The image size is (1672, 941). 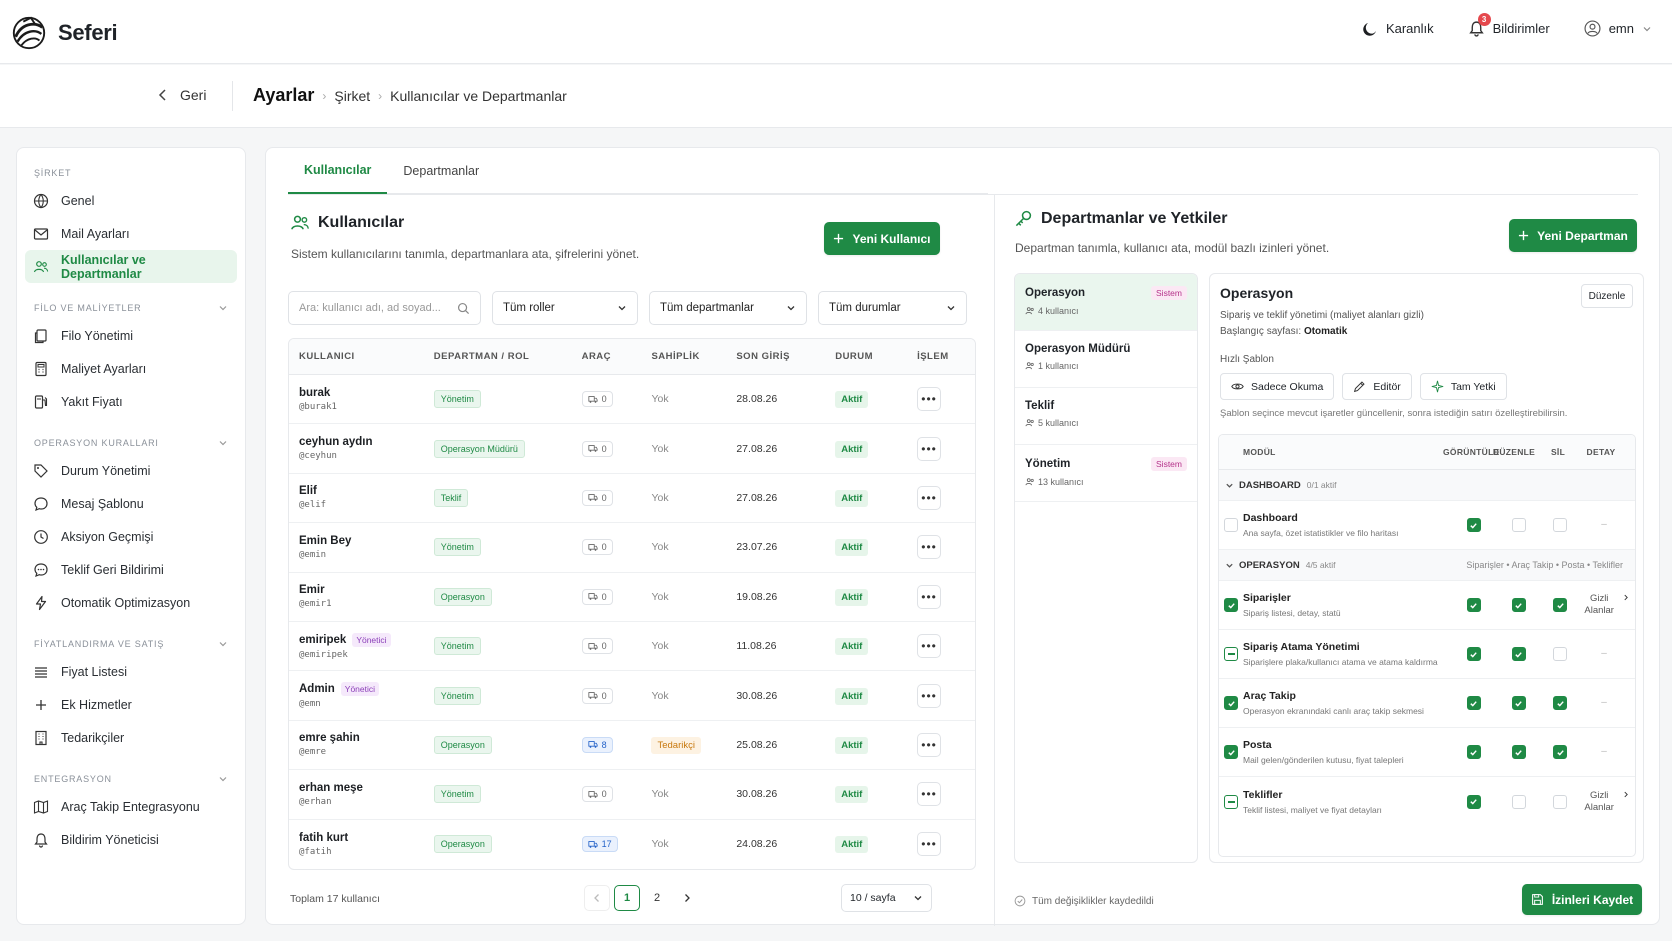 What do you see at coordinates (1607, 296) in the screenshot?
I see `edit-department-button: Düzenle` at bounding box center [1607, 296].